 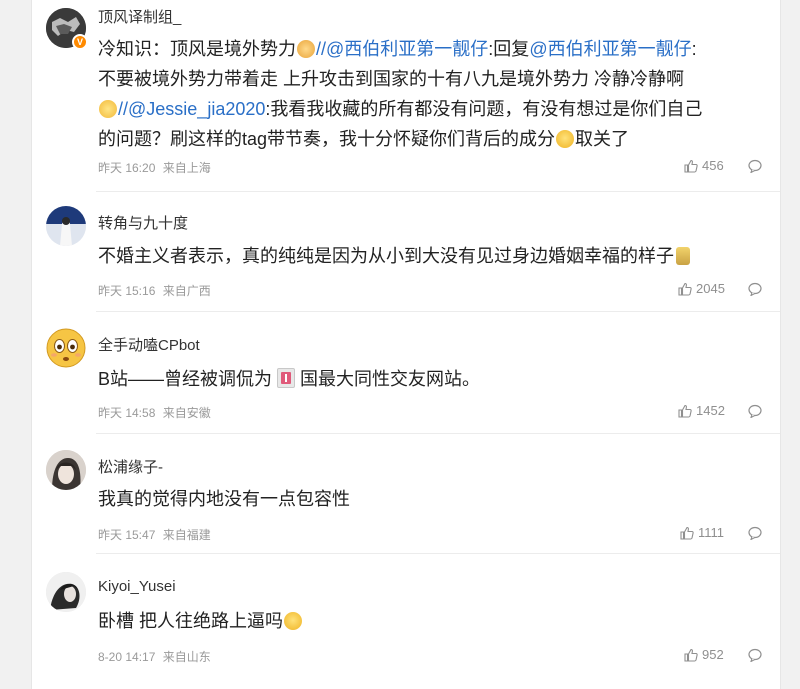 I want to click on like-count: 456, so click(x=713, y=165).